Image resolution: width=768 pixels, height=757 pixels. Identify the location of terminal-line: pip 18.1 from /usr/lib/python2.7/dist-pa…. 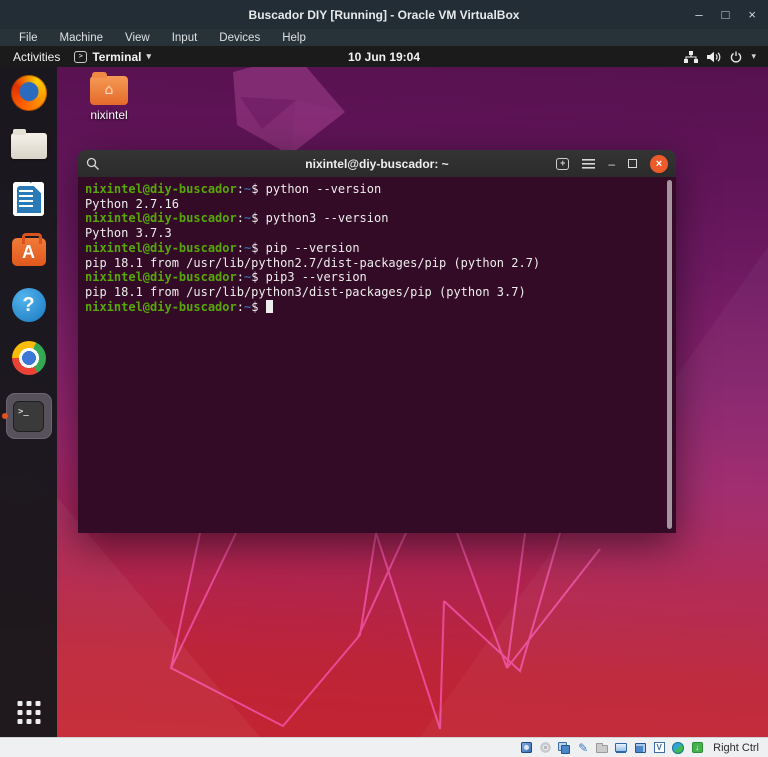
(313, 262).